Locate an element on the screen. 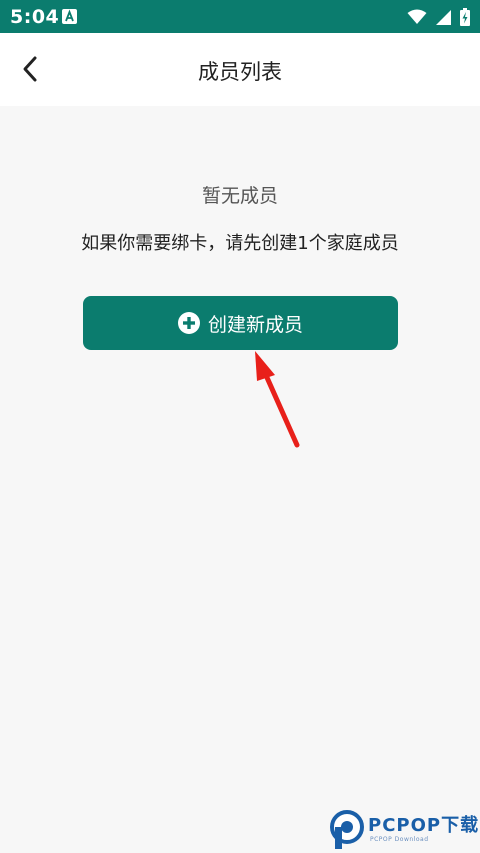  battery-icon is located at coordinates (465, 17).